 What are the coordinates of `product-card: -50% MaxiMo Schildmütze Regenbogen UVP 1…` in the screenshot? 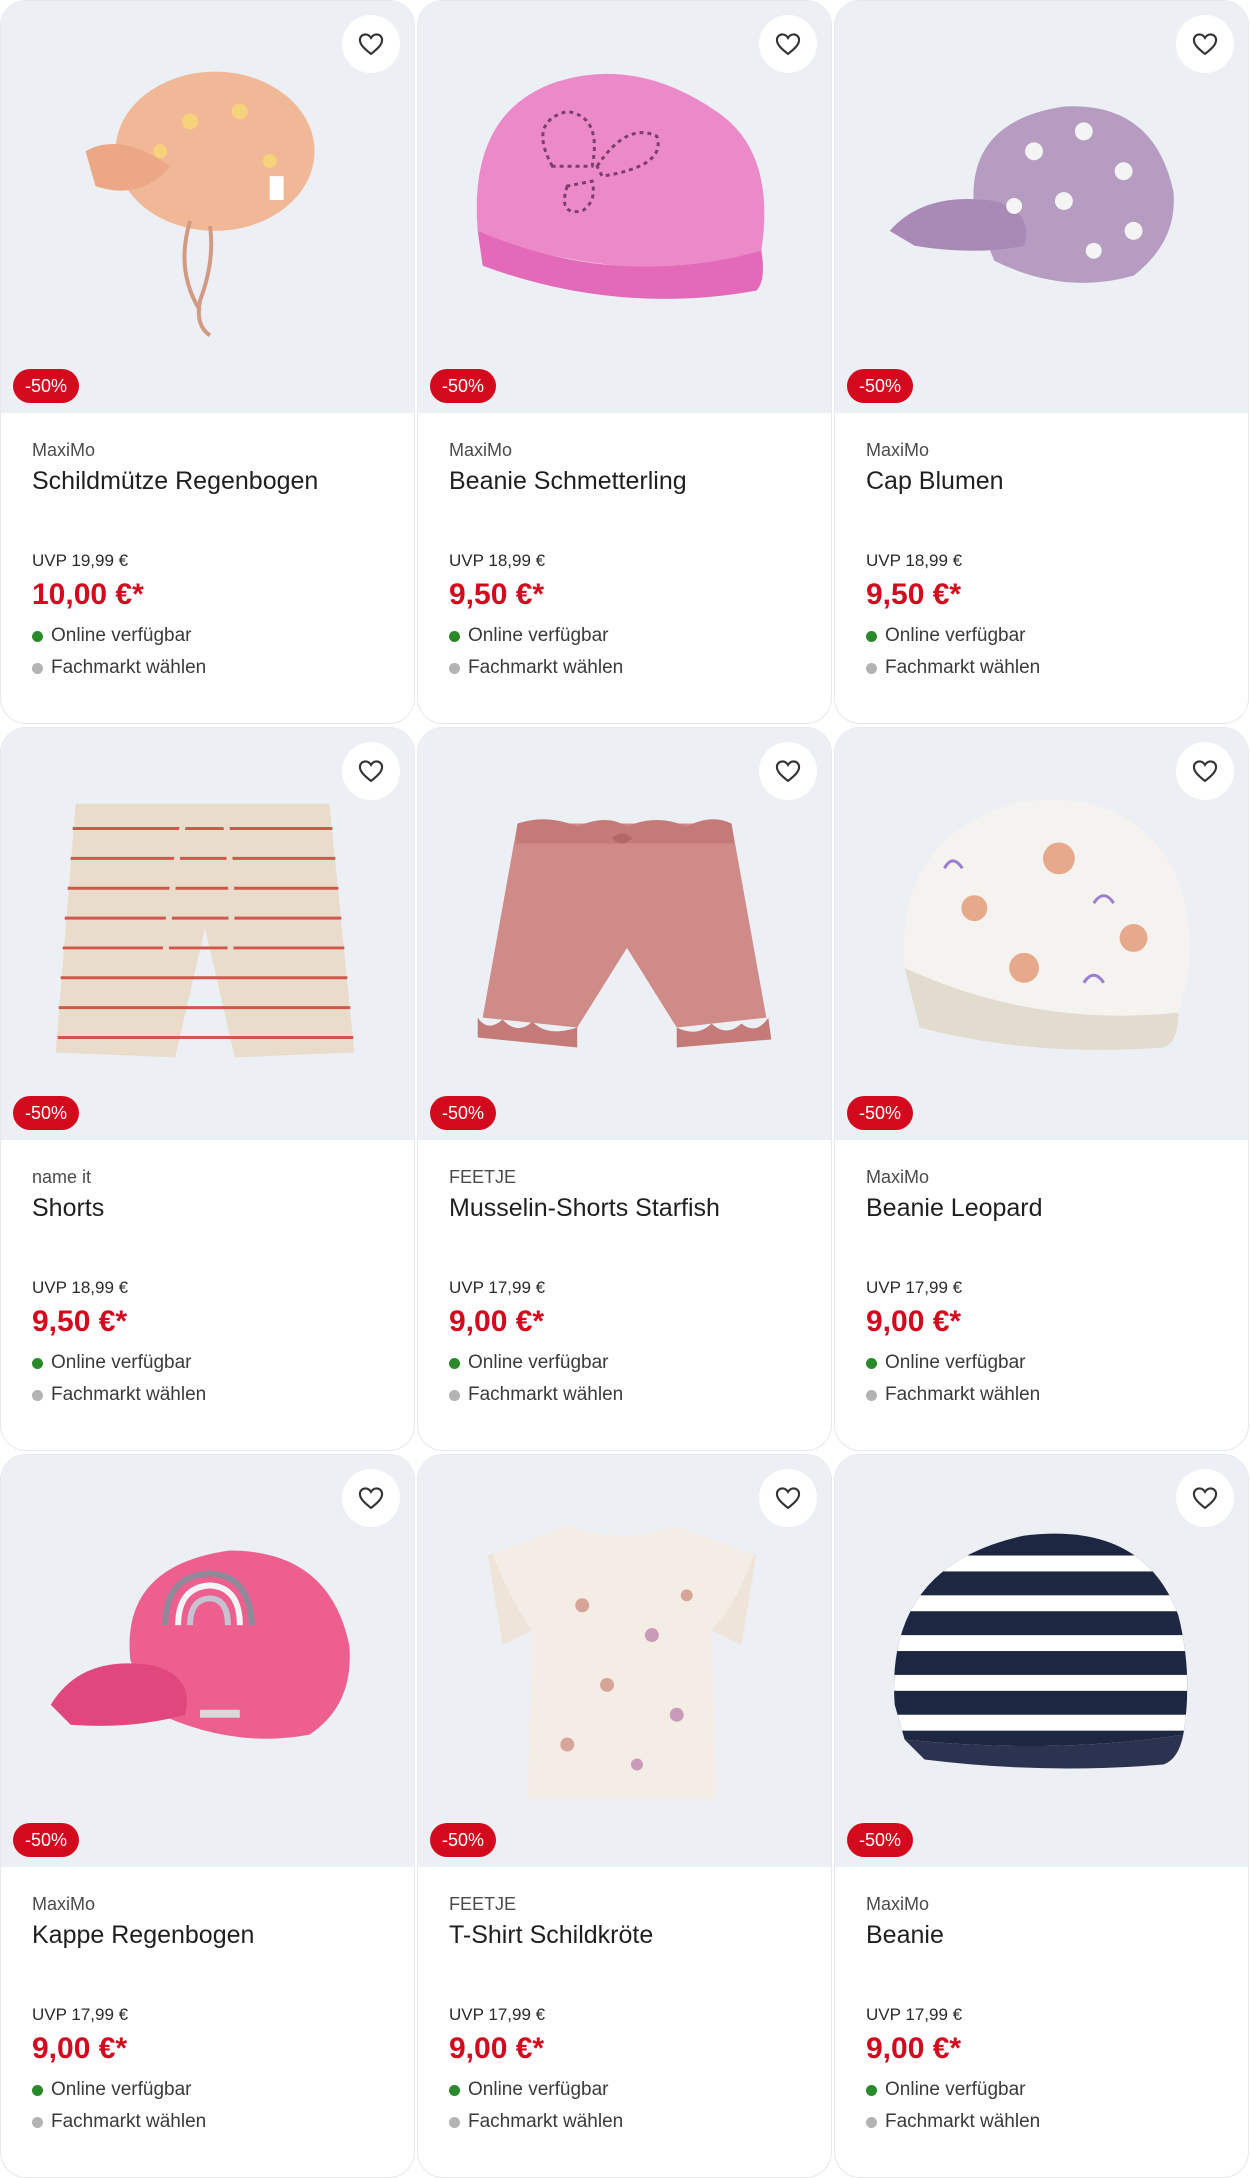 It's located at (207, 362).